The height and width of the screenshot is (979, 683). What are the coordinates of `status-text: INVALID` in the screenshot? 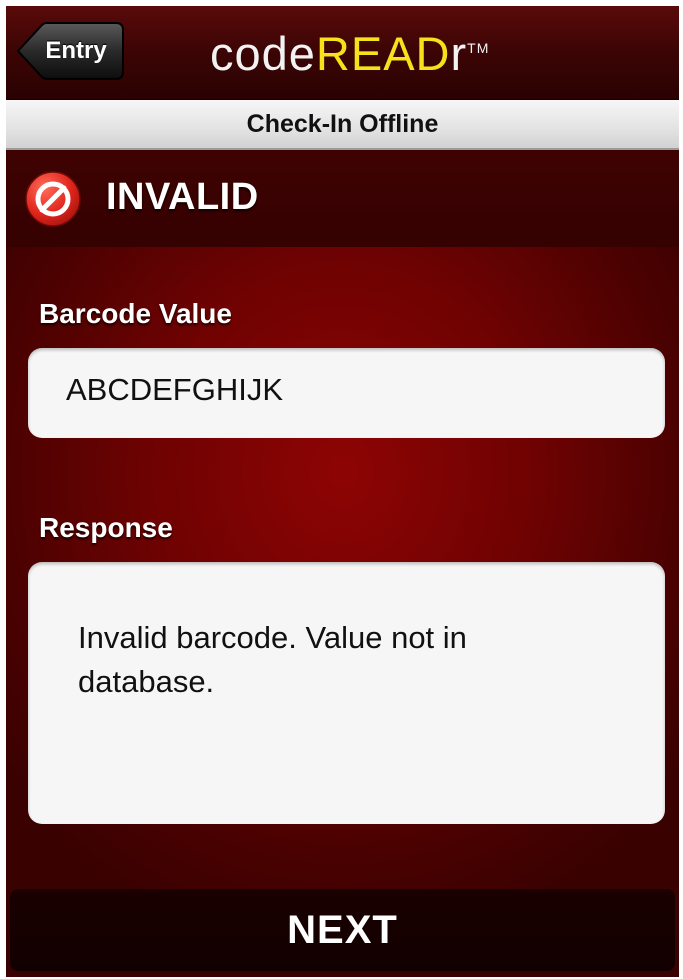 It's located at (182, 197).